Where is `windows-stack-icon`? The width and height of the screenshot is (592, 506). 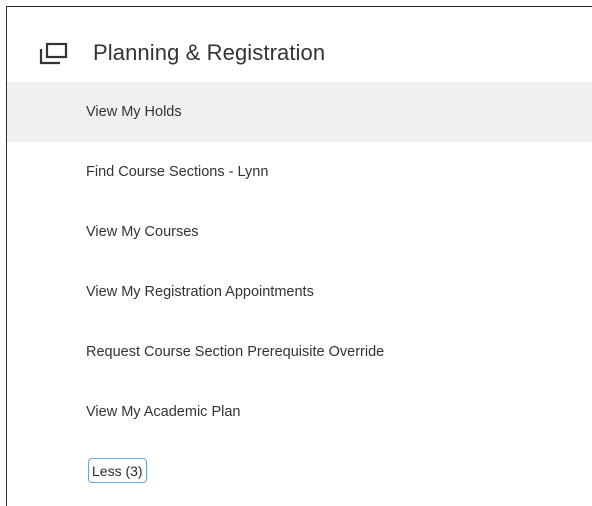 windows-stack-icon is located at coordinates (53, 54).